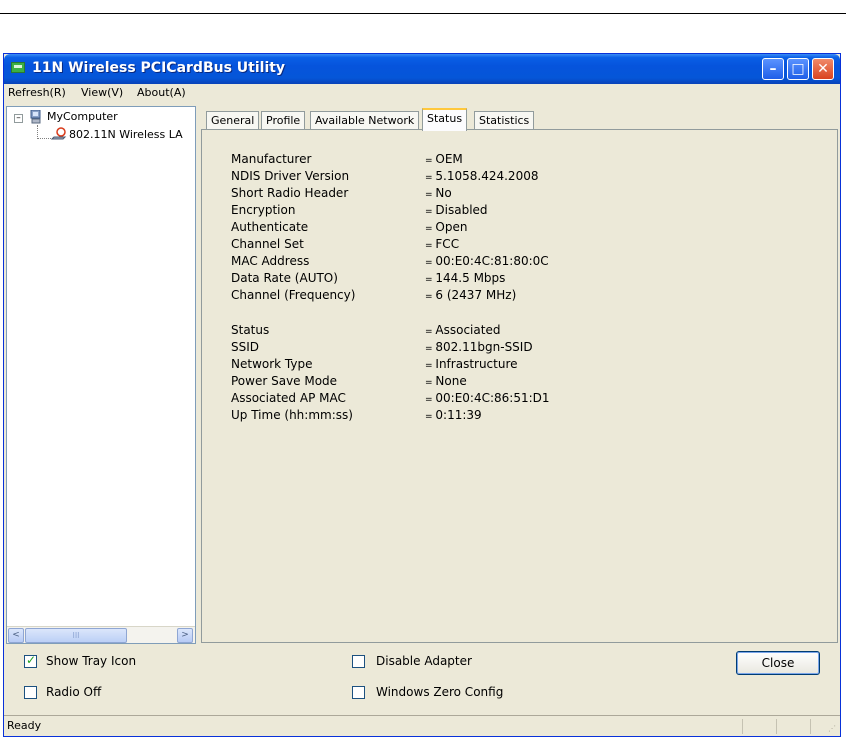 This screenshot has width=846, height=737. Describe the element at coordinates (159, 68) in the screenshot. I see `window-title: 11N Wireless PCICardBus Utility` at that location.